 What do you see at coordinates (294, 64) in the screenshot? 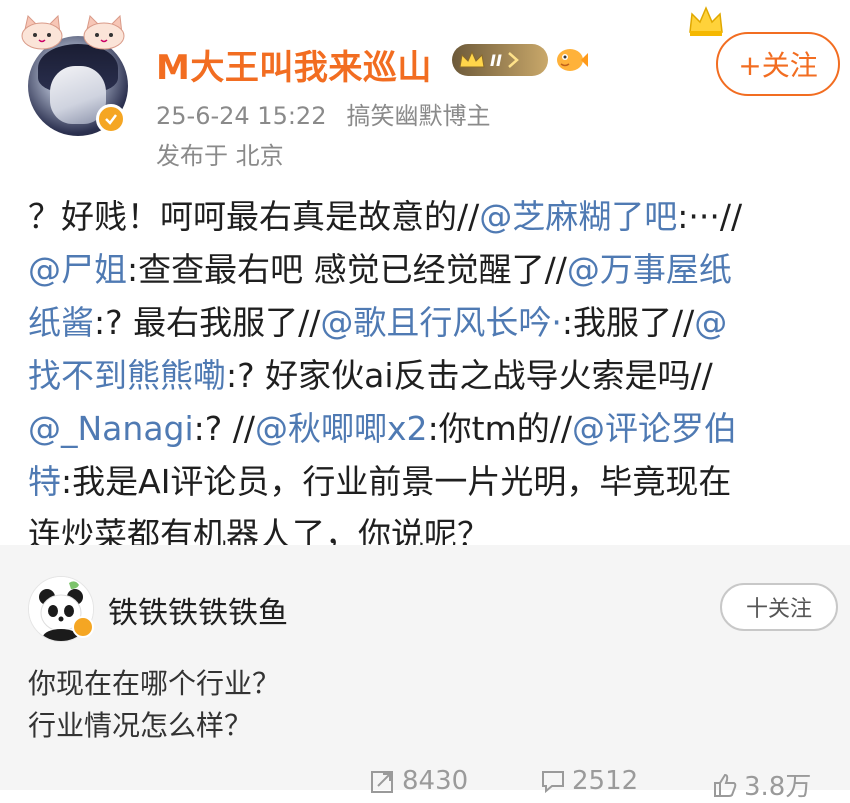
I see `author-name: M大王叫我来巡山` at bounding box center [294, 64].